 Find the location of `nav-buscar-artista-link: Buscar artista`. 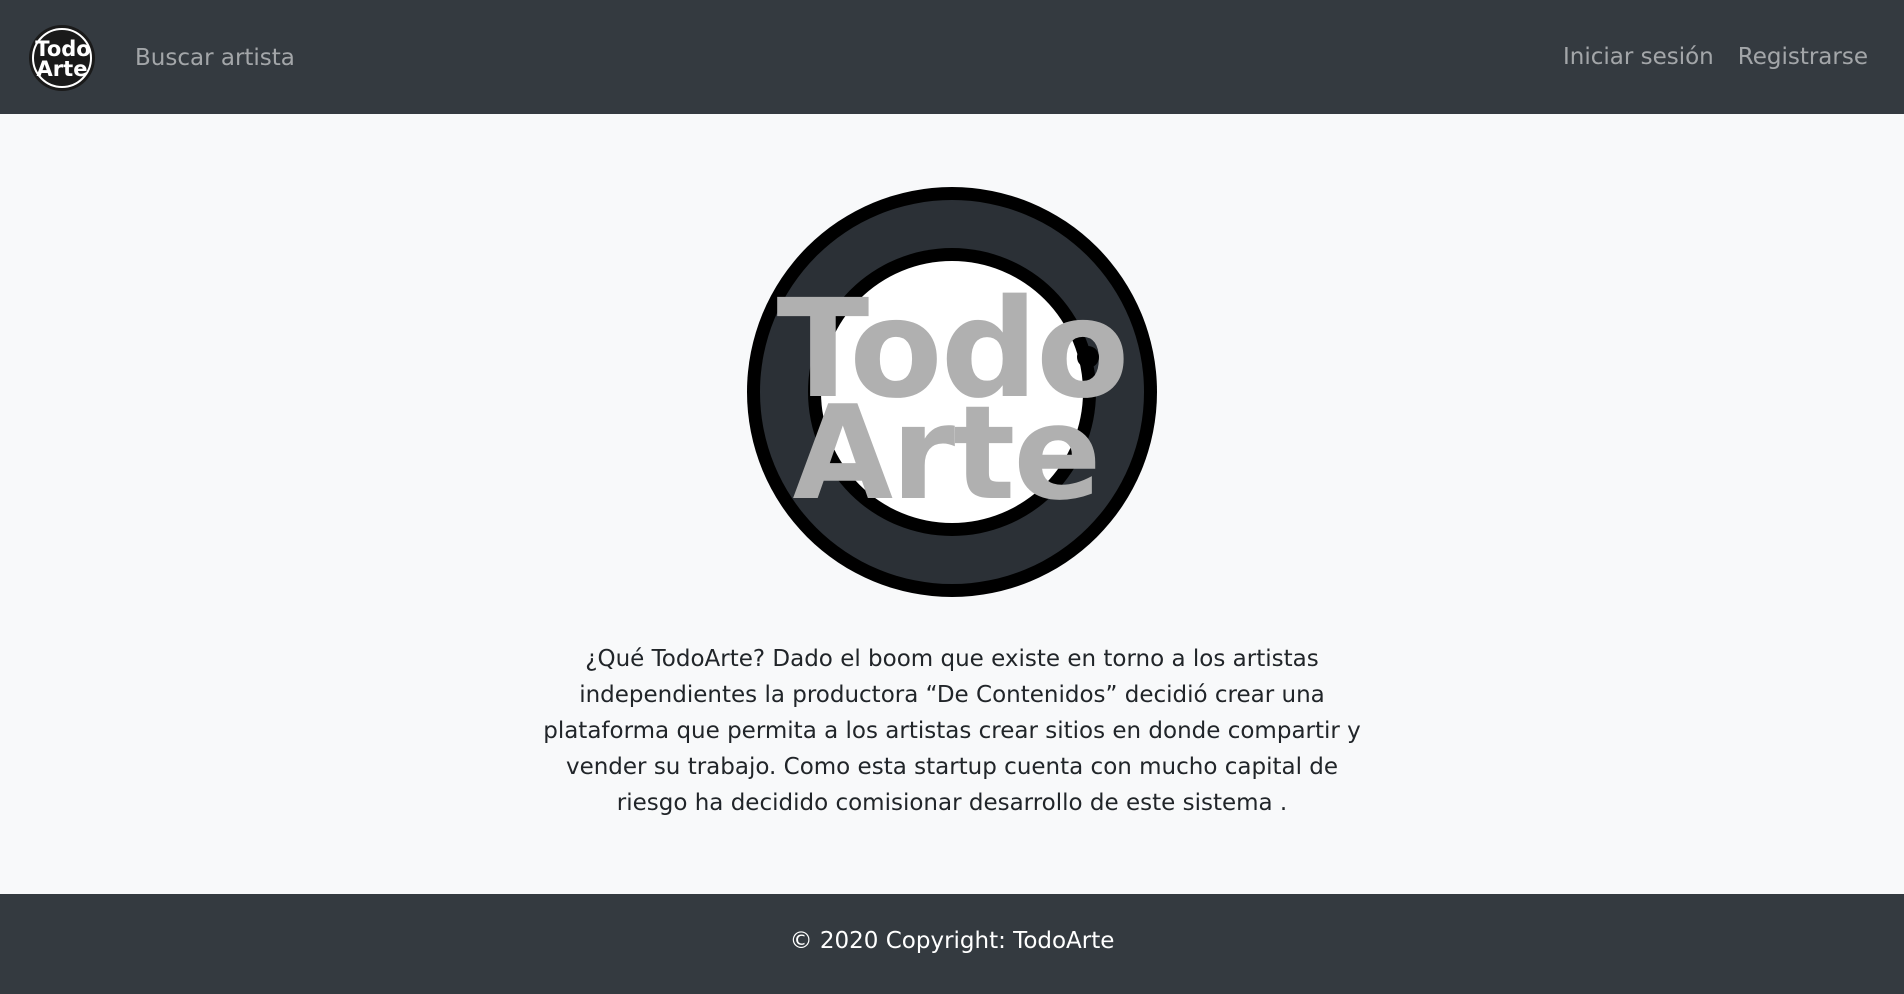

nav-buscar-artista-link: Buscar artista is located at coordinates (215, 57).